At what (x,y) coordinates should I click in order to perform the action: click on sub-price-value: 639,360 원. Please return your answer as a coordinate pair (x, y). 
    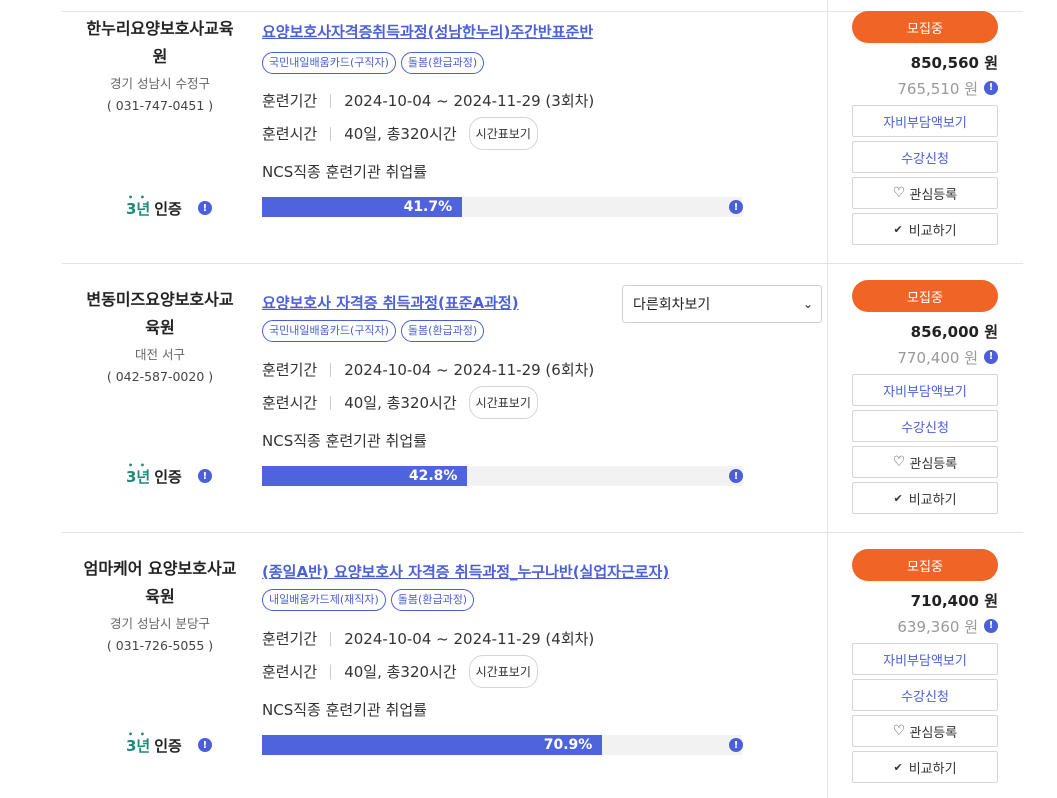
    Looking at the image, I should click on (937, 627).